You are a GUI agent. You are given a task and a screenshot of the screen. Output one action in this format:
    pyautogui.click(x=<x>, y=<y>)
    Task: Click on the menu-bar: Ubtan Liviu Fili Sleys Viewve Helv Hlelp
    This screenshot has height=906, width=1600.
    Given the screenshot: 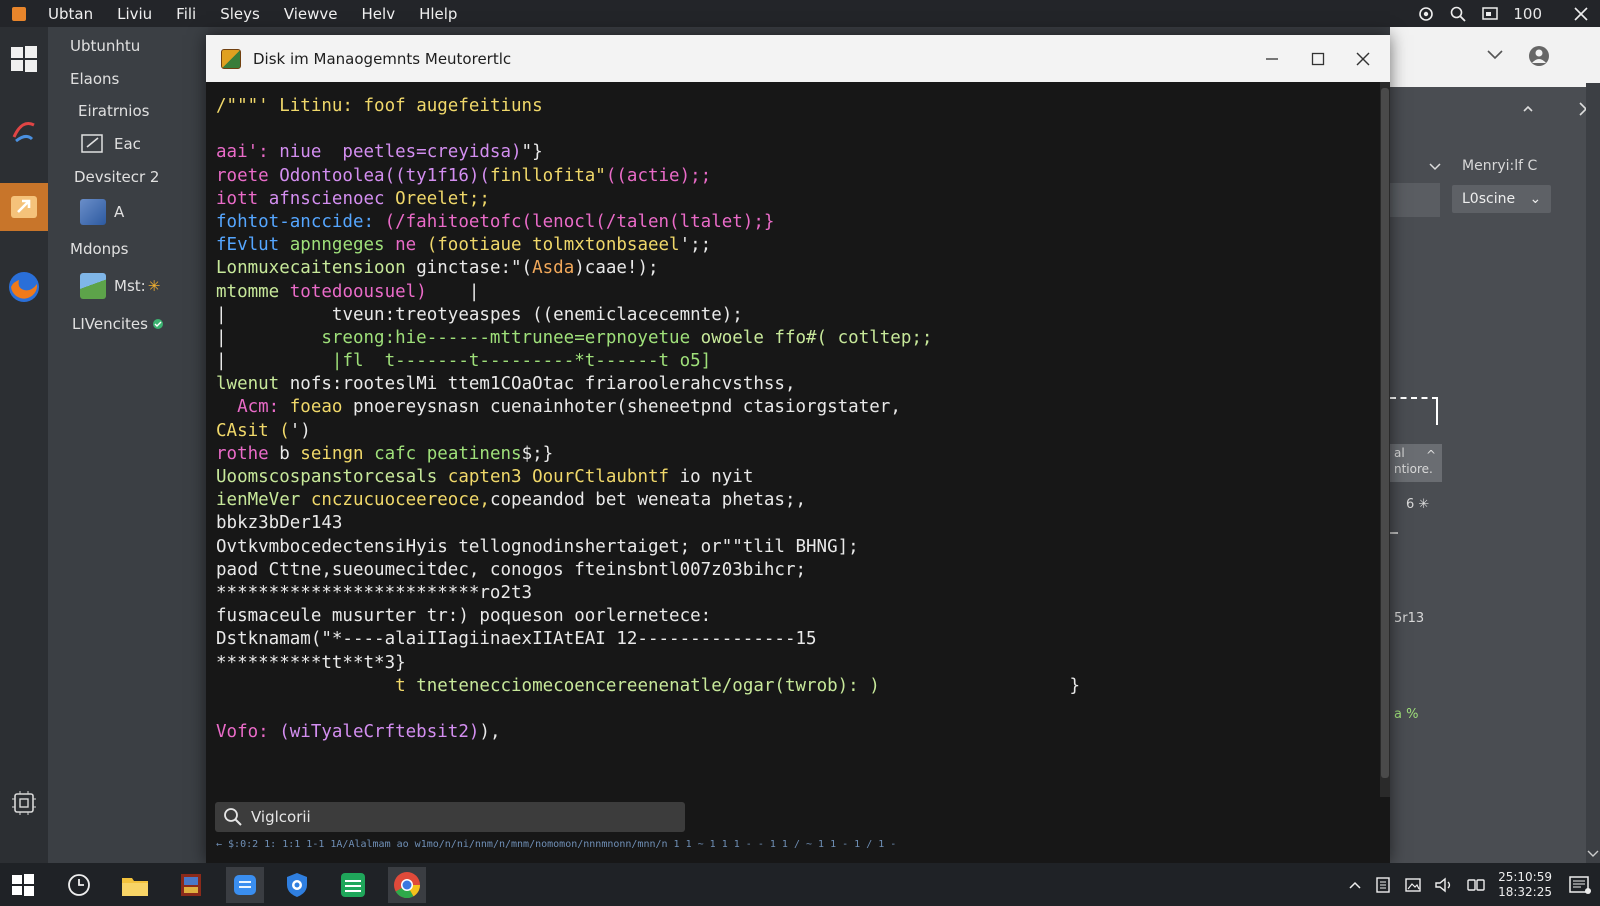 What is the action you would take?
    pyautogui.click(x=252, y=14)
    